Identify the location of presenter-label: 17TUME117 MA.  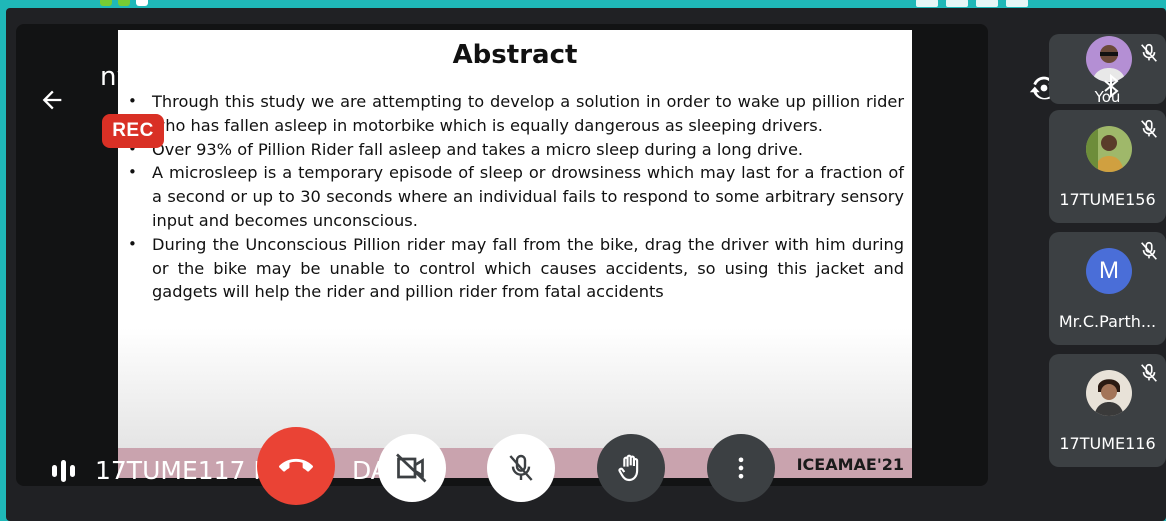
(172, 470).